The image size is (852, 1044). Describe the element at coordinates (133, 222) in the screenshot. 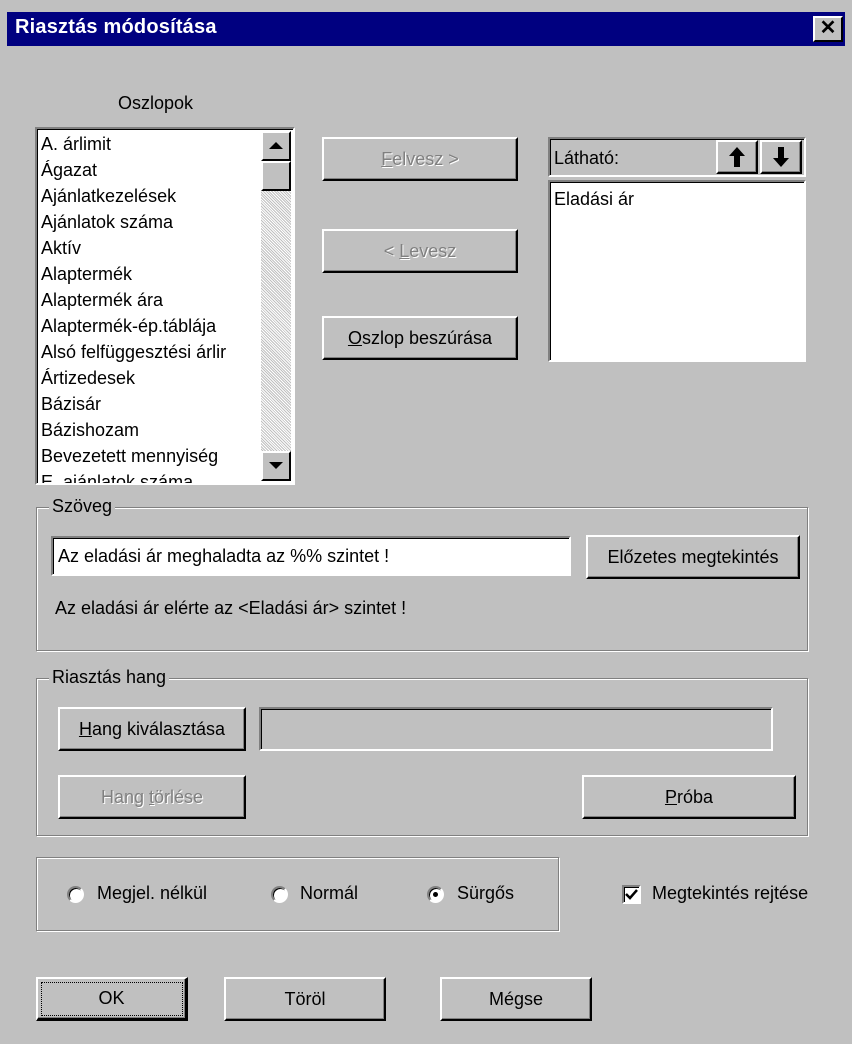

I see `column-list-item: Ajánlatok száma` at that location.